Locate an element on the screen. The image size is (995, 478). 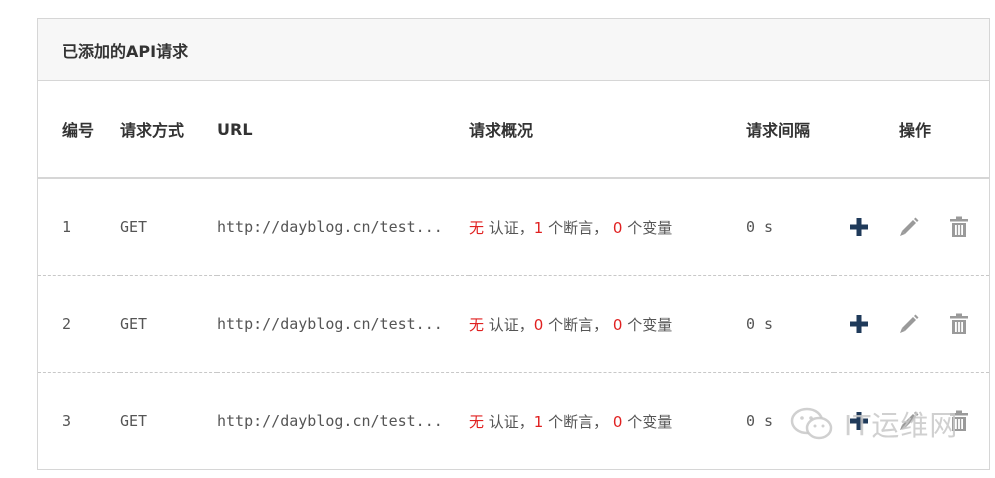
header-method: 请求方式 is located at coordinates (168, 130).